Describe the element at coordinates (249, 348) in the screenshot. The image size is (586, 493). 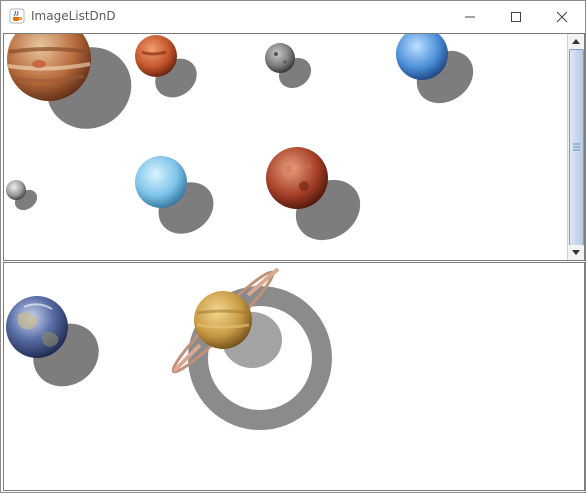
I see `planet-saturn` at that location.